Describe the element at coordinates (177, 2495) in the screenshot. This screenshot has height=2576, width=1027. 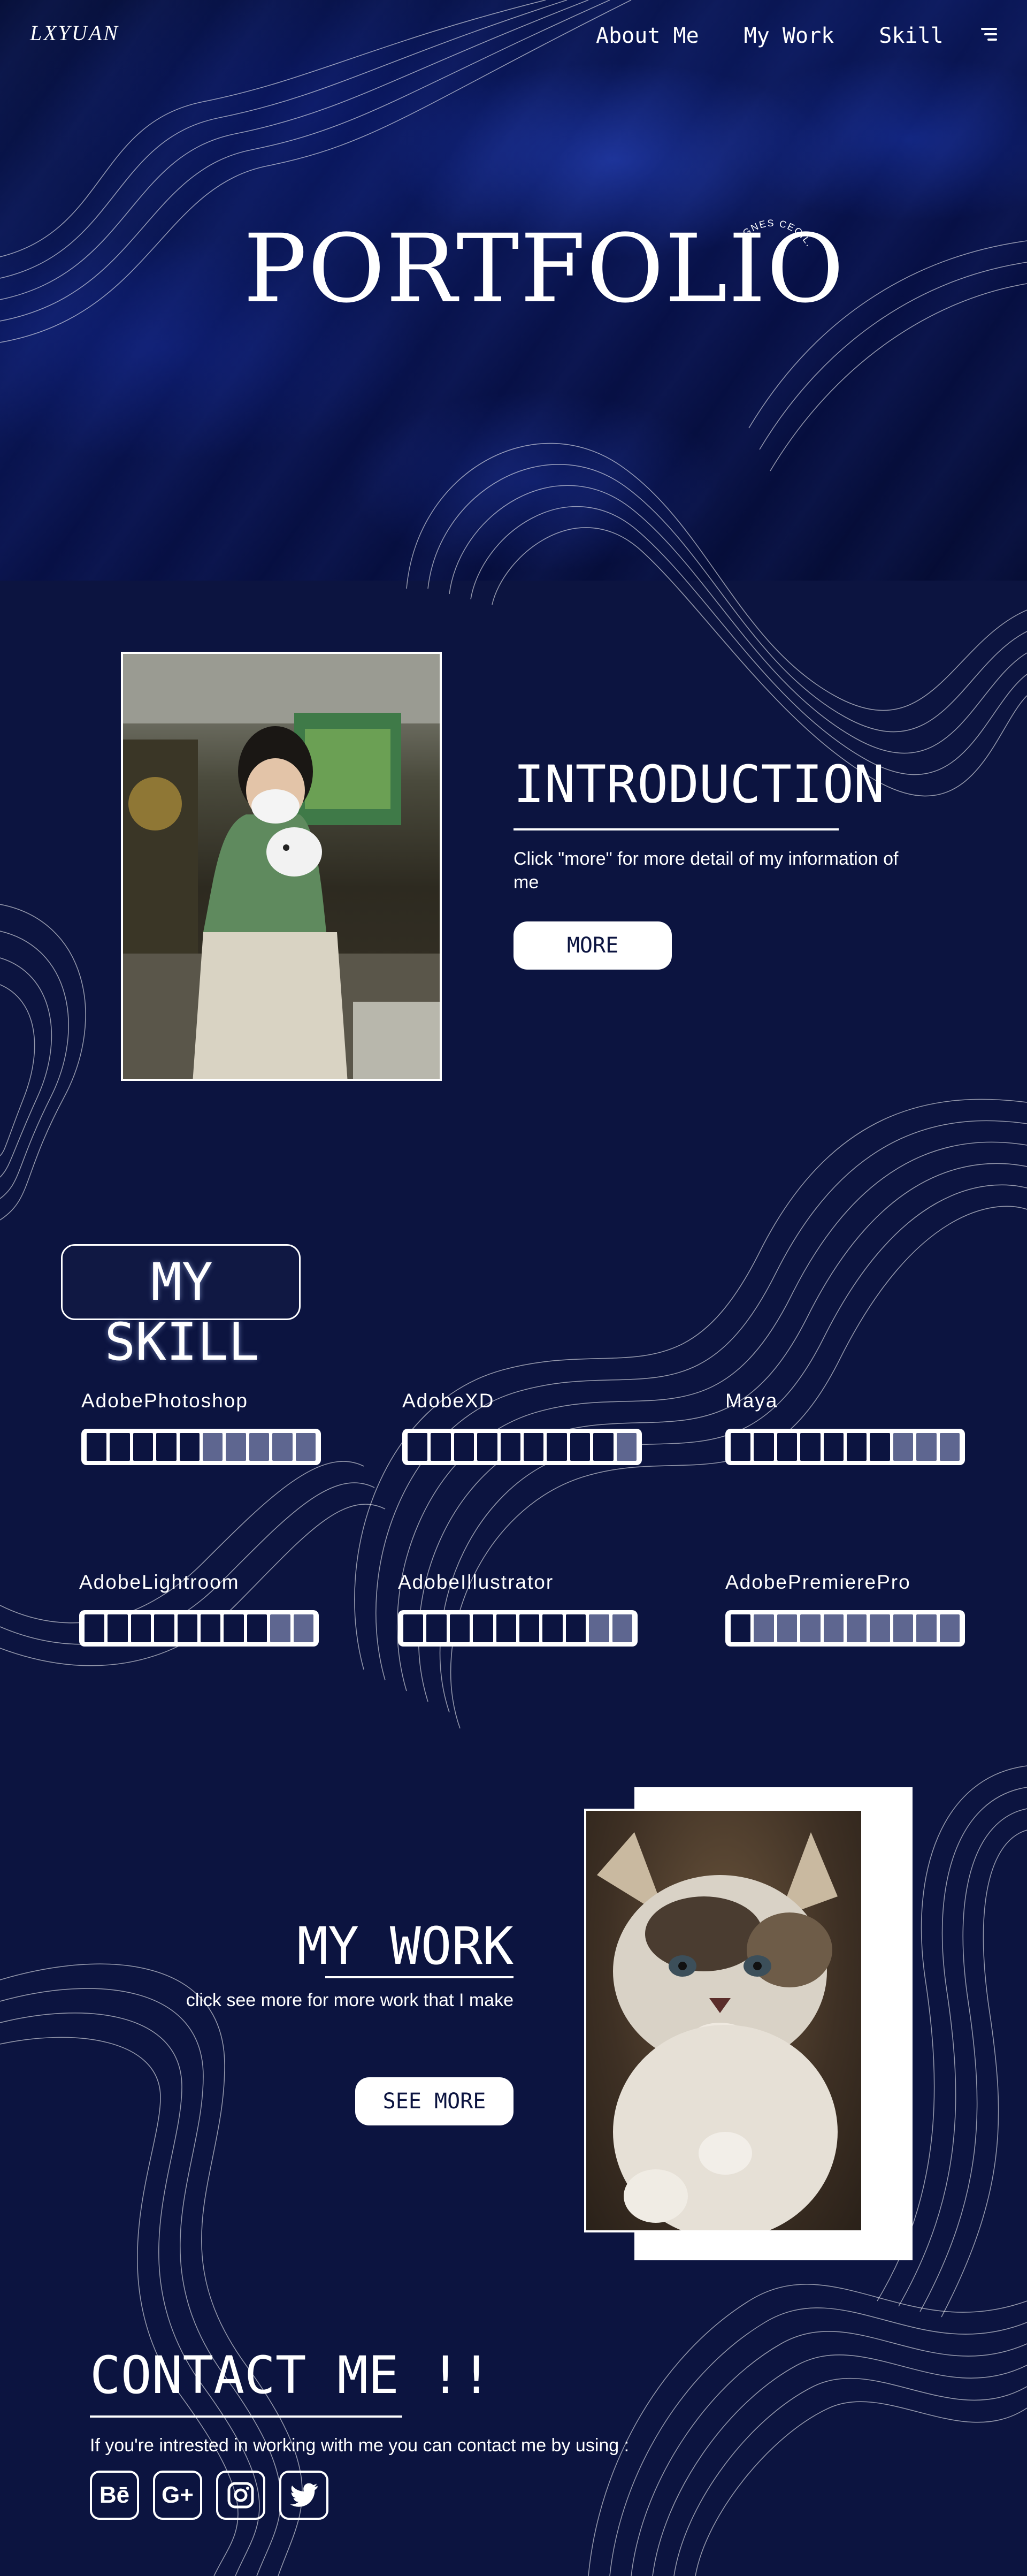
I see `google-plus-link: G+` at that location.